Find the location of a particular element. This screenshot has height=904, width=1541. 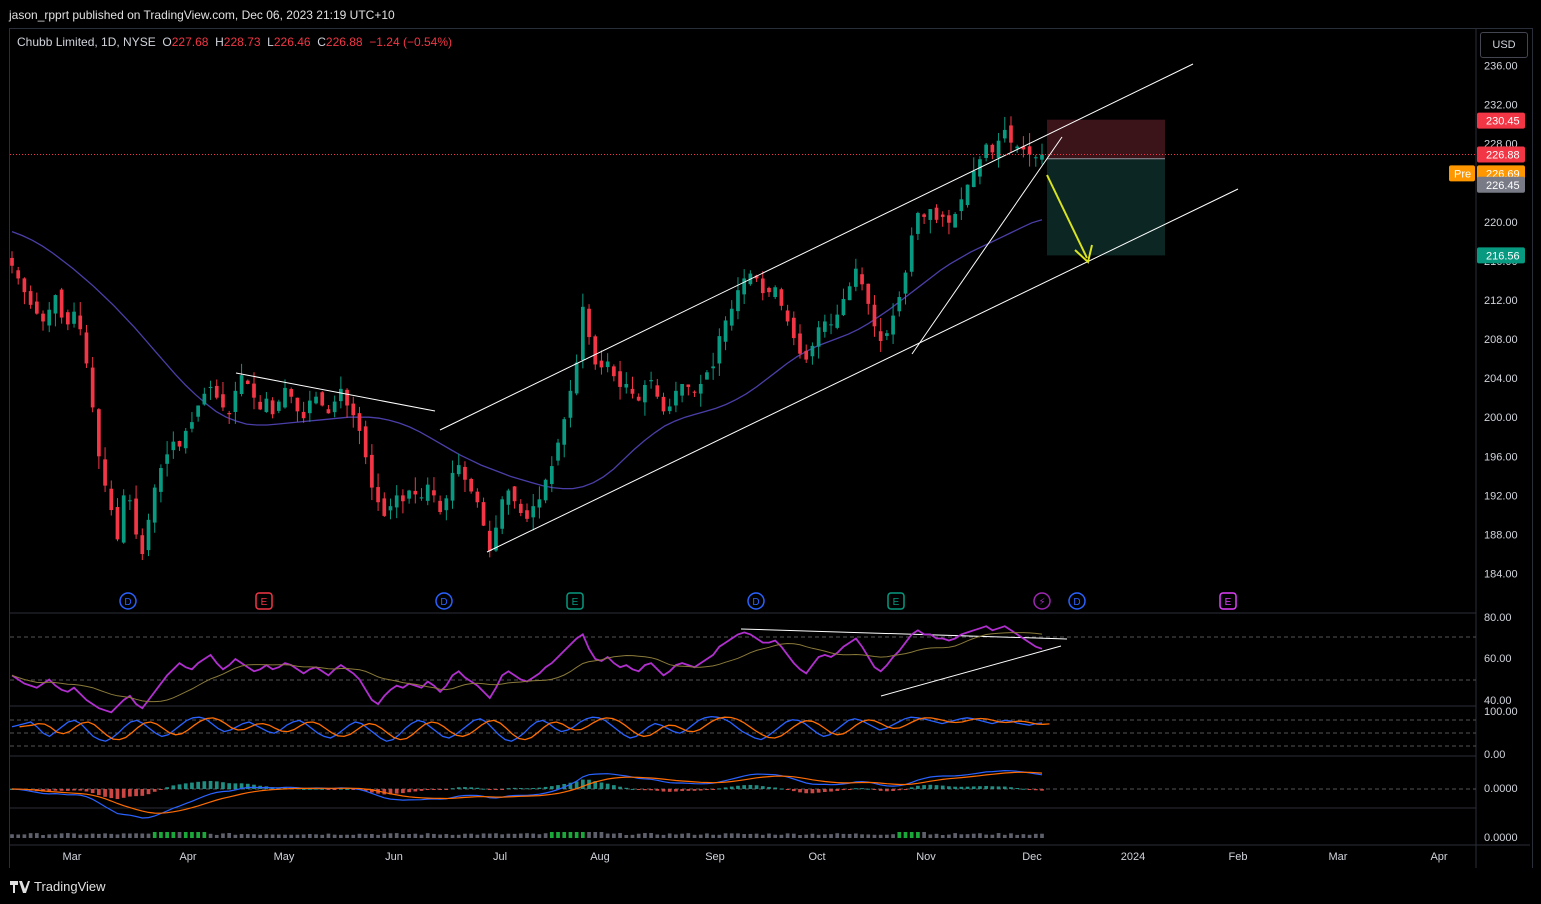

stochastic-pane is located at coordinates (743, 731).